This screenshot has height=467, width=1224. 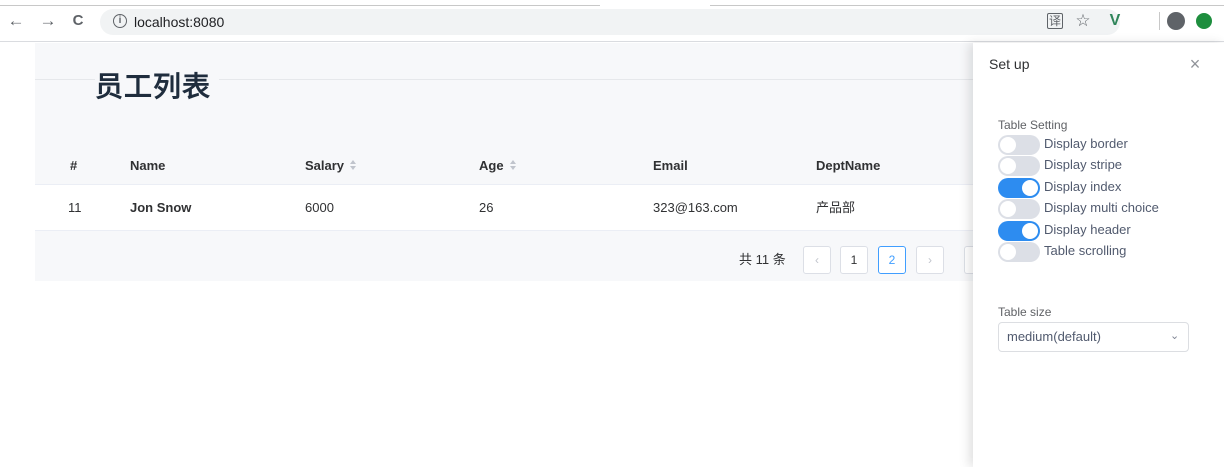 I want to click on info-icon: i, so click(x=120, y=21).